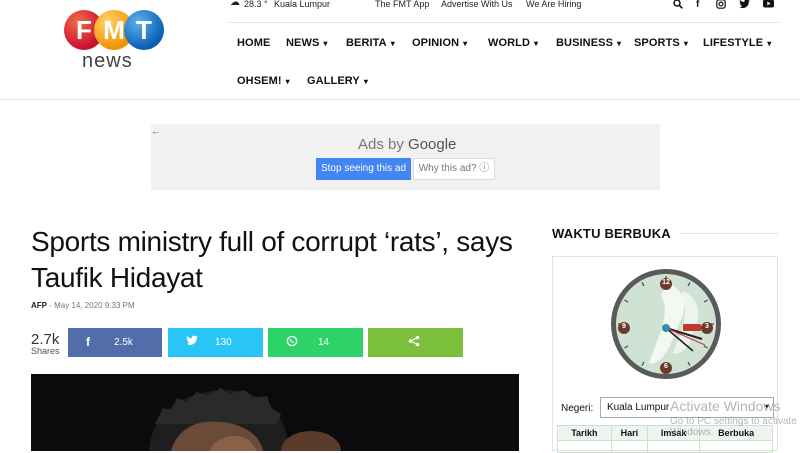  Describe the element at coordinates (363, 169) in the screenshot. I see `stop-seeing-ad-button: Stop seeing this ad` at that location.